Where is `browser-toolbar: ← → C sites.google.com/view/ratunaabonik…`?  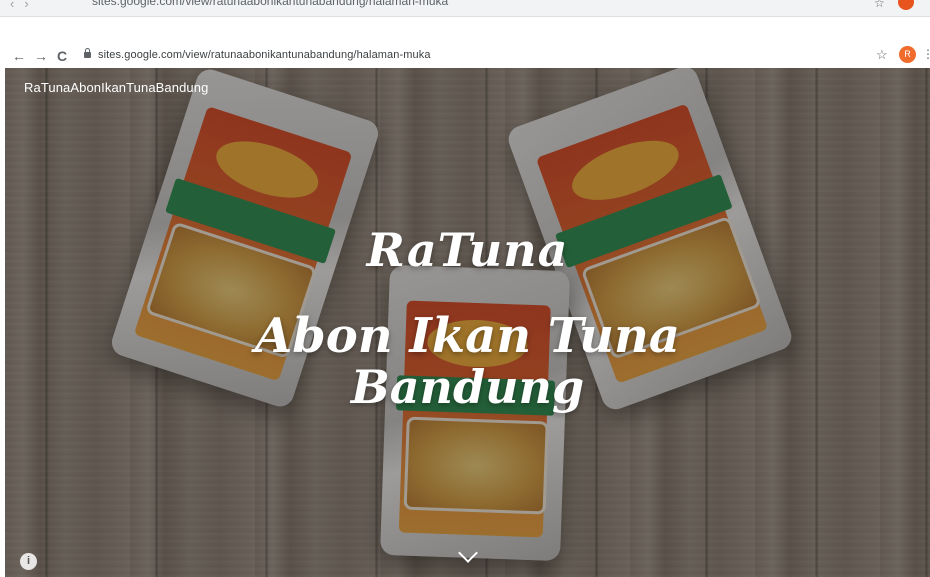 browser-toolbar: ← → C sites.google.com/view/ratunaabonik… is located at coordinates (465, 56).